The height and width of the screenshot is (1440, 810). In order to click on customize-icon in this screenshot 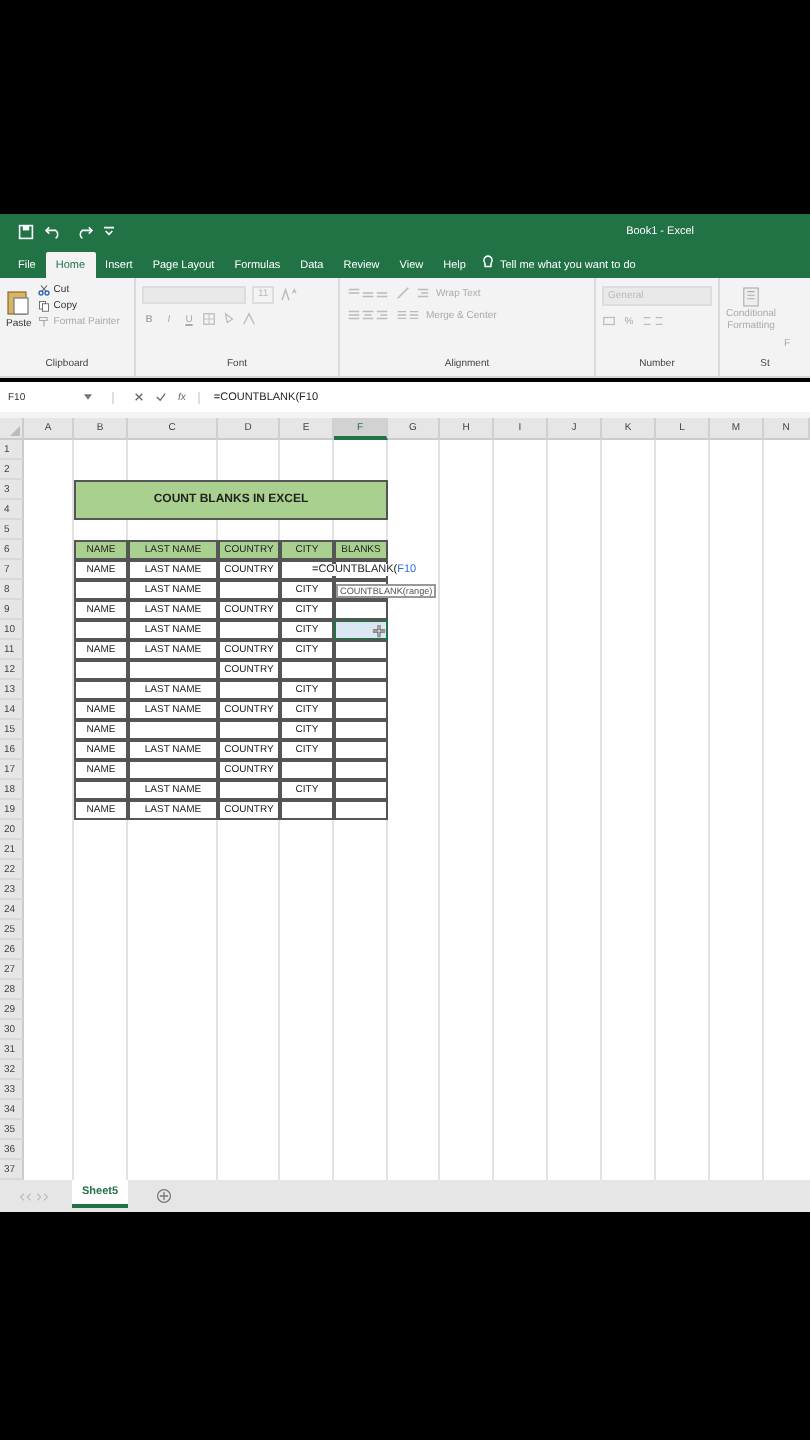, I will do `click(109, 231)`.